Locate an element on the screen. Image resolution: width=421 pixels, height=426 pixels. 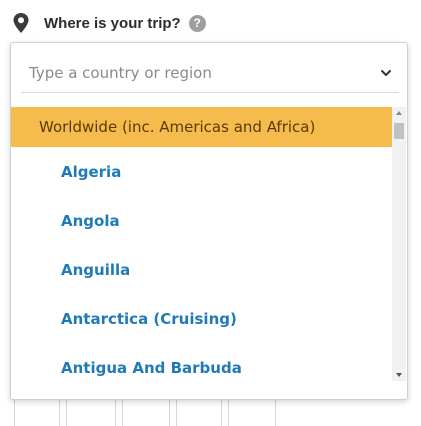
background-fields is located at coordinates (164, 411).